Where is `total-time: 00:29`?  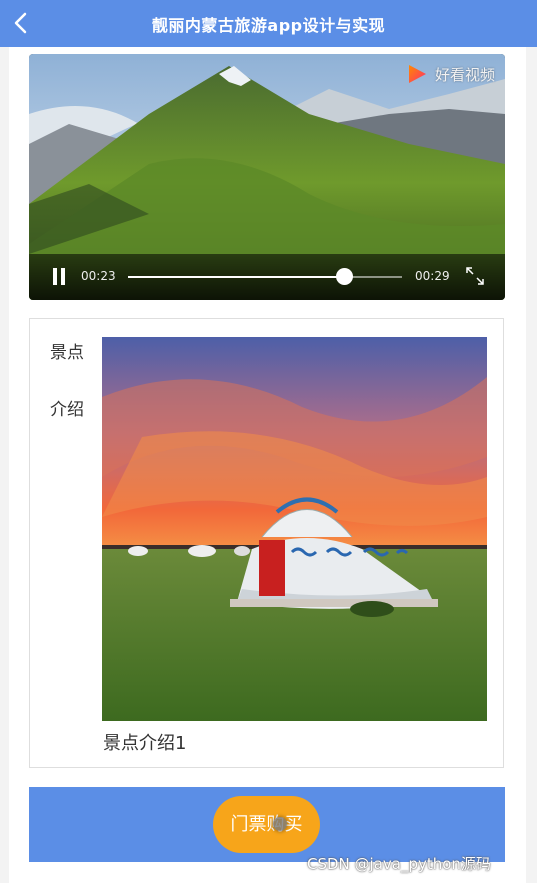 total-time: 00:29 is located at coordinates (432, 276).